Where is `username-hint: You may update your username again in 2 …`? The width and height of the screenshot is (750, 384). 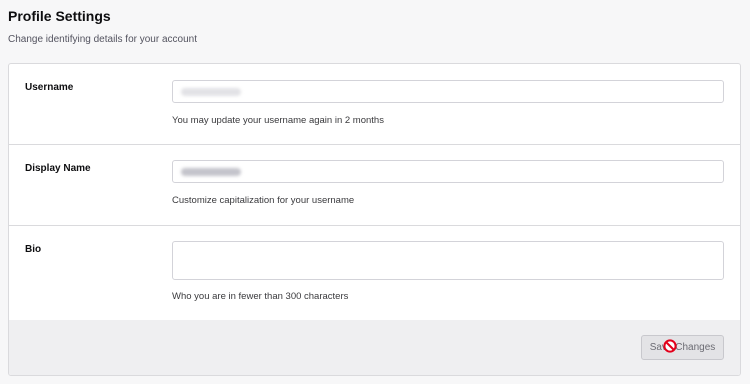 username-hint: You may update your username again in 2 … is located at coordinates (278, 120).